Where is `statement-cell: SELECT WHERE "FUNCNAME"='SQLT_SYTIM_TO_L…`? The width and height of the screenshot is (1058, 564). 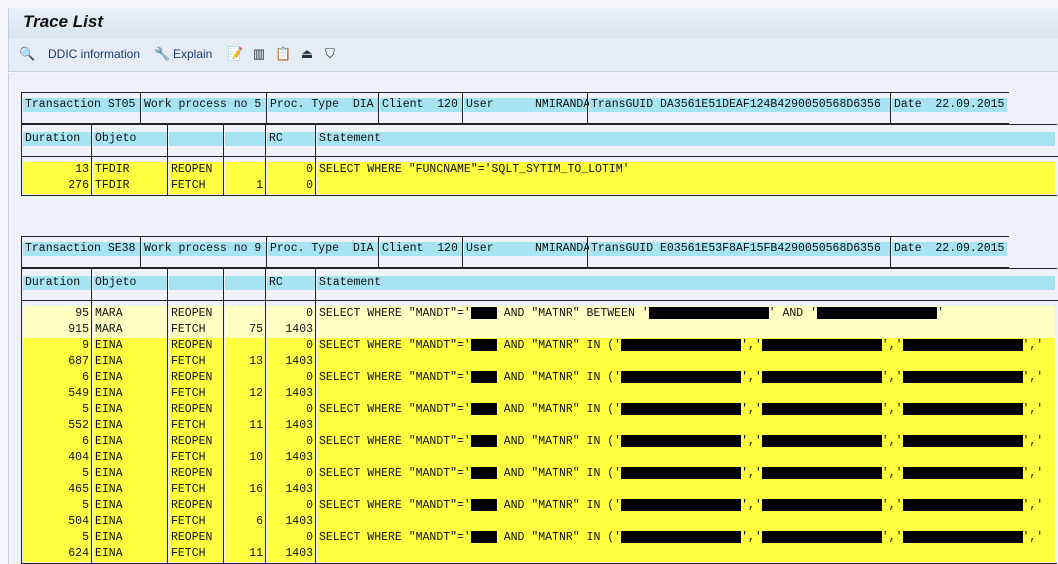 statement-cell: SELECT WHERE "FUNCNAME"='SQLT_SYTIM_TO_L… is located at coordinates (686, 170).